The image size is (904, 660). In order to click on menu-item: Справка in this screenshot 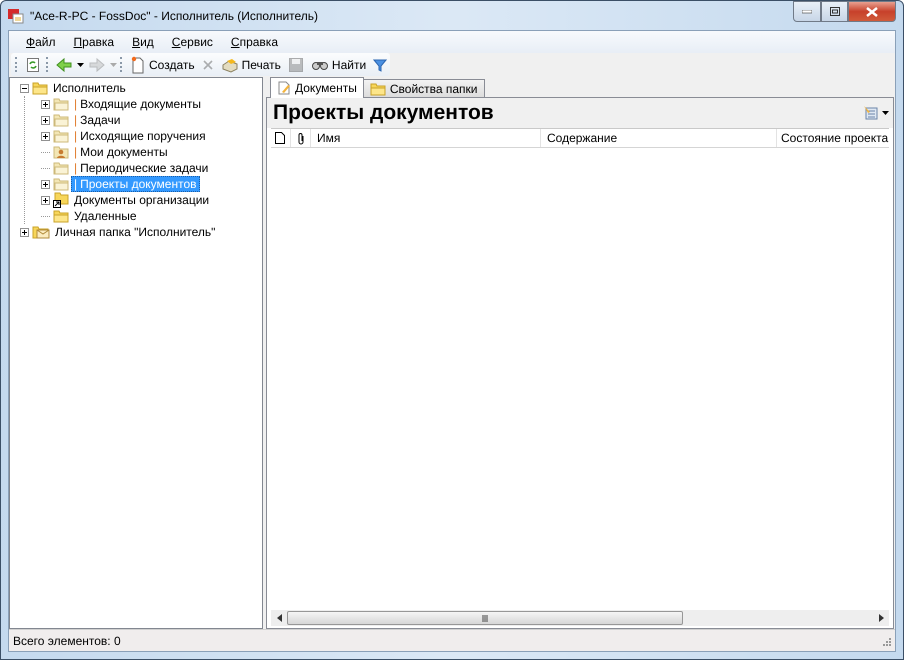, I will do `click(254, 42)`.